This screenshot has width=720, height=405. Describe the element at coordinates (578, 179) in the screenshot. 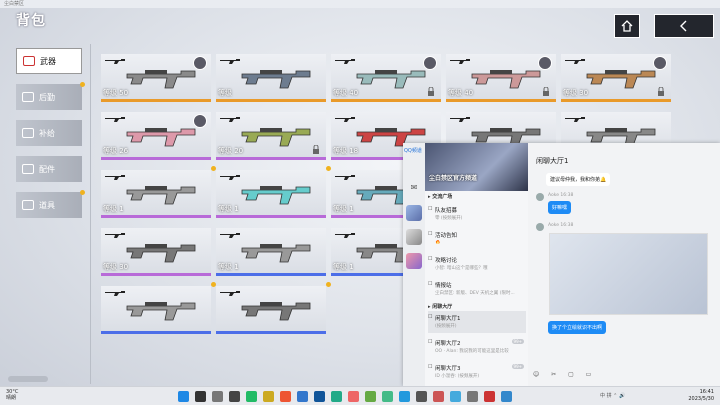

I see `chat-message: 建议母仲我，我和你弟🔔` at that location.